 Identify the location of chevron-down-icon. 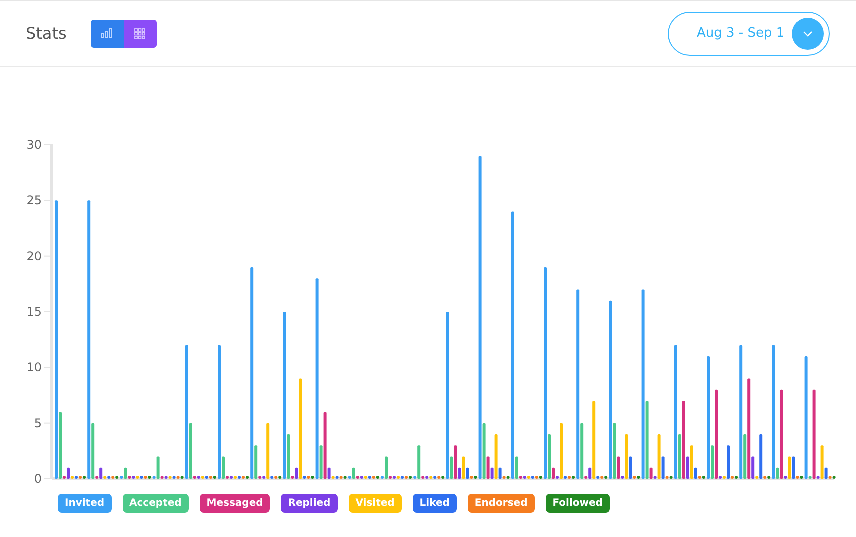
(808, 33).